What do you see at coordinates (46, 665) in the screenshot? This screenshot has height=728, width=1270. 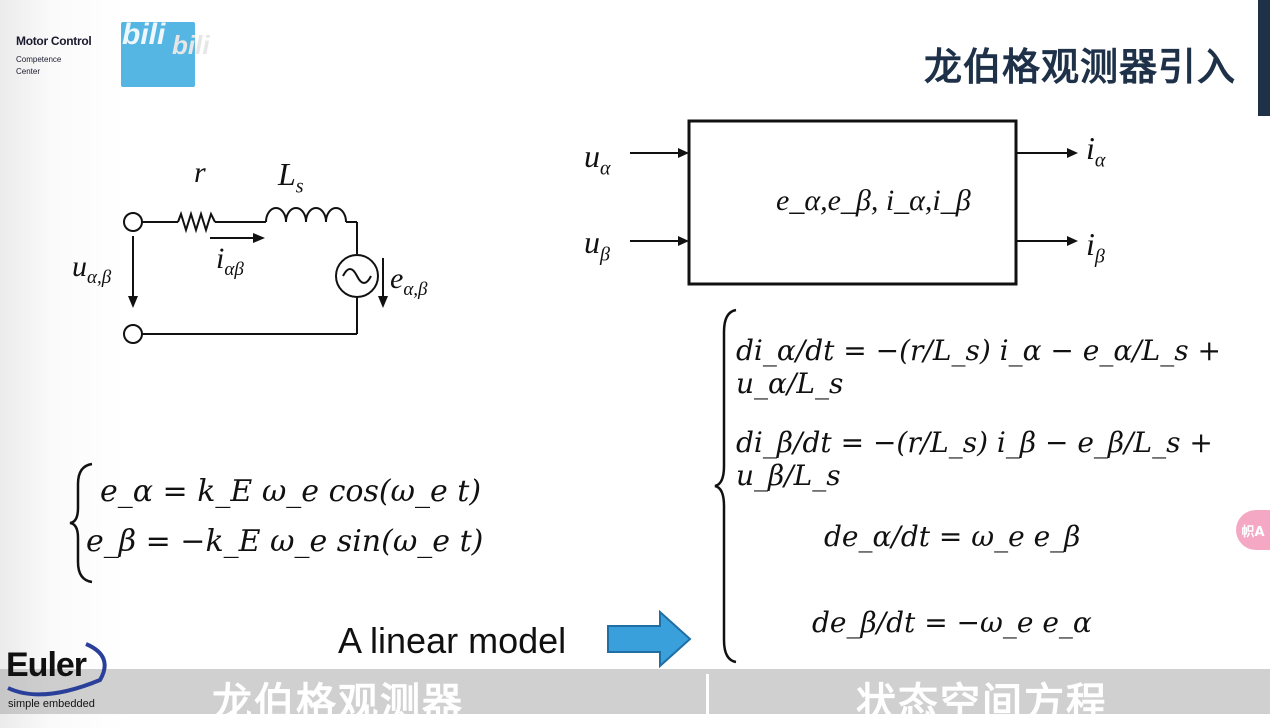 I see `euler-logo: Euler` at bounding box center [46, 665].